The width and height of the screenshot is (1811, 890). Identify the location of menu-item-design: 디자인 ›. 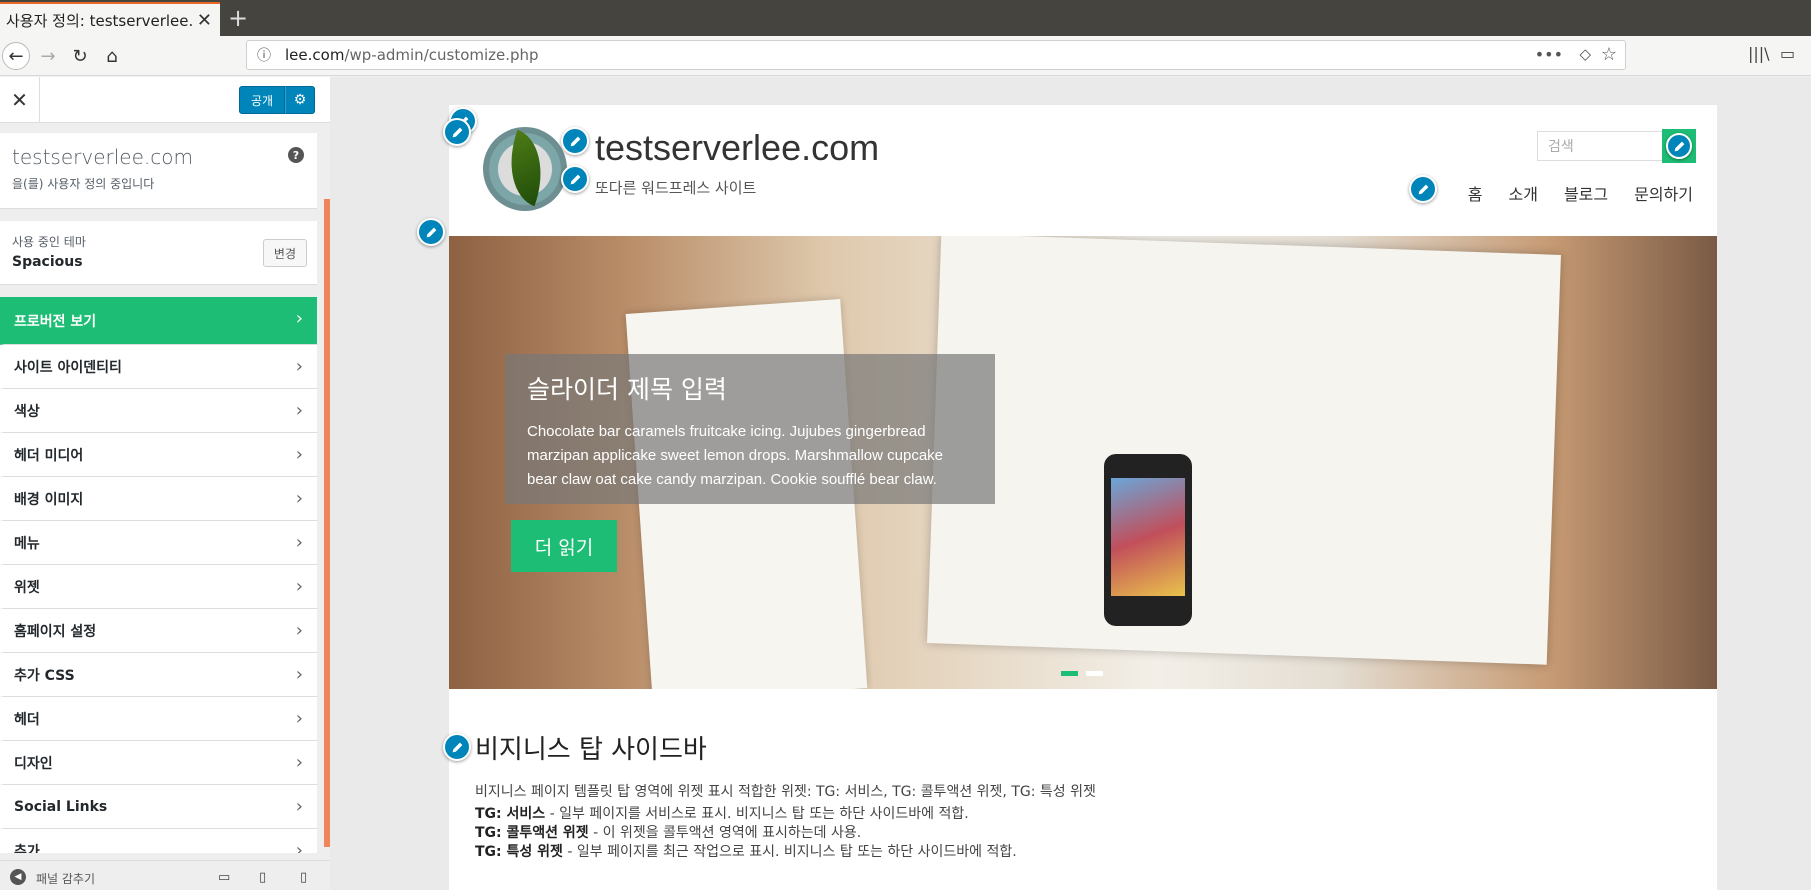
(158, 763).